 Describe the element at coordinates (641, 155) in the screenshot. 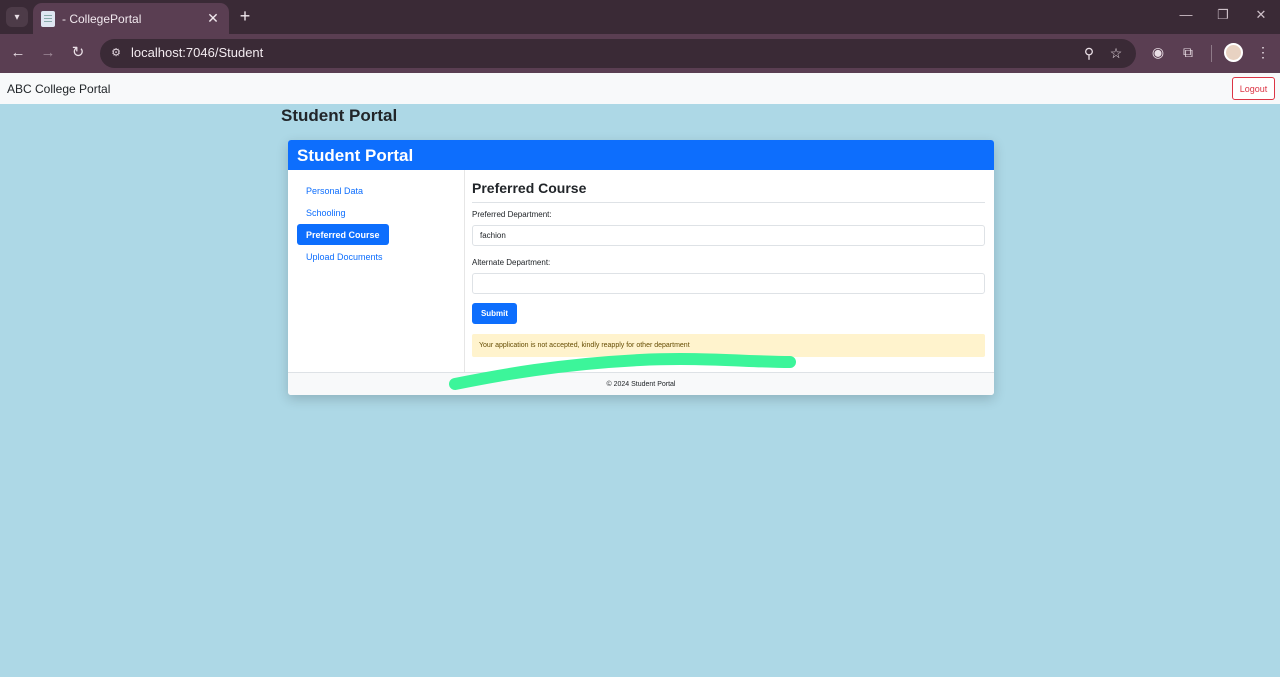

I see `card-header: Student Portal` at that location.